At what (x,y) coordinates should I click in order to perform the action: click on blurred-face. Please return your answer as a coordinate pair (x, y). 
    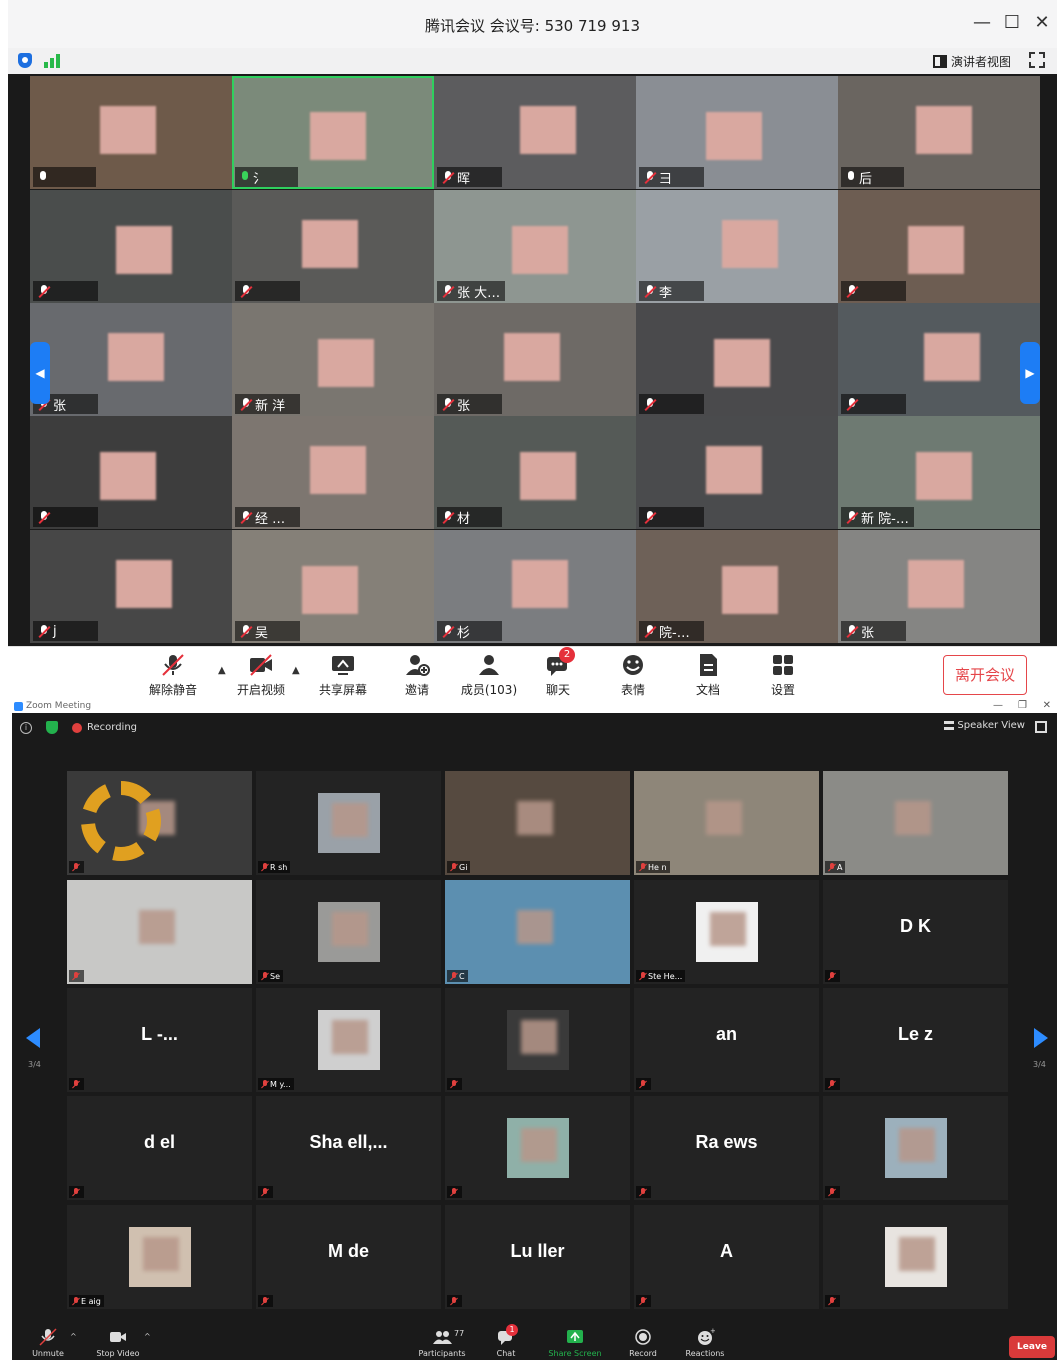
    Looking at the image, I should click on (540, 584).